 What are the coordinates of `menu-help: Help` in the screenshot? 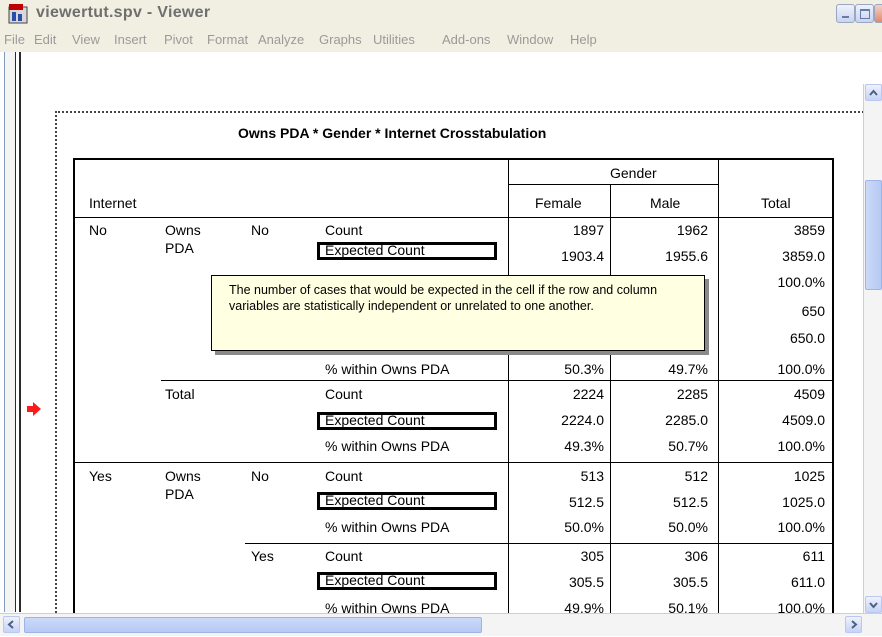 It's located at (583, 39).